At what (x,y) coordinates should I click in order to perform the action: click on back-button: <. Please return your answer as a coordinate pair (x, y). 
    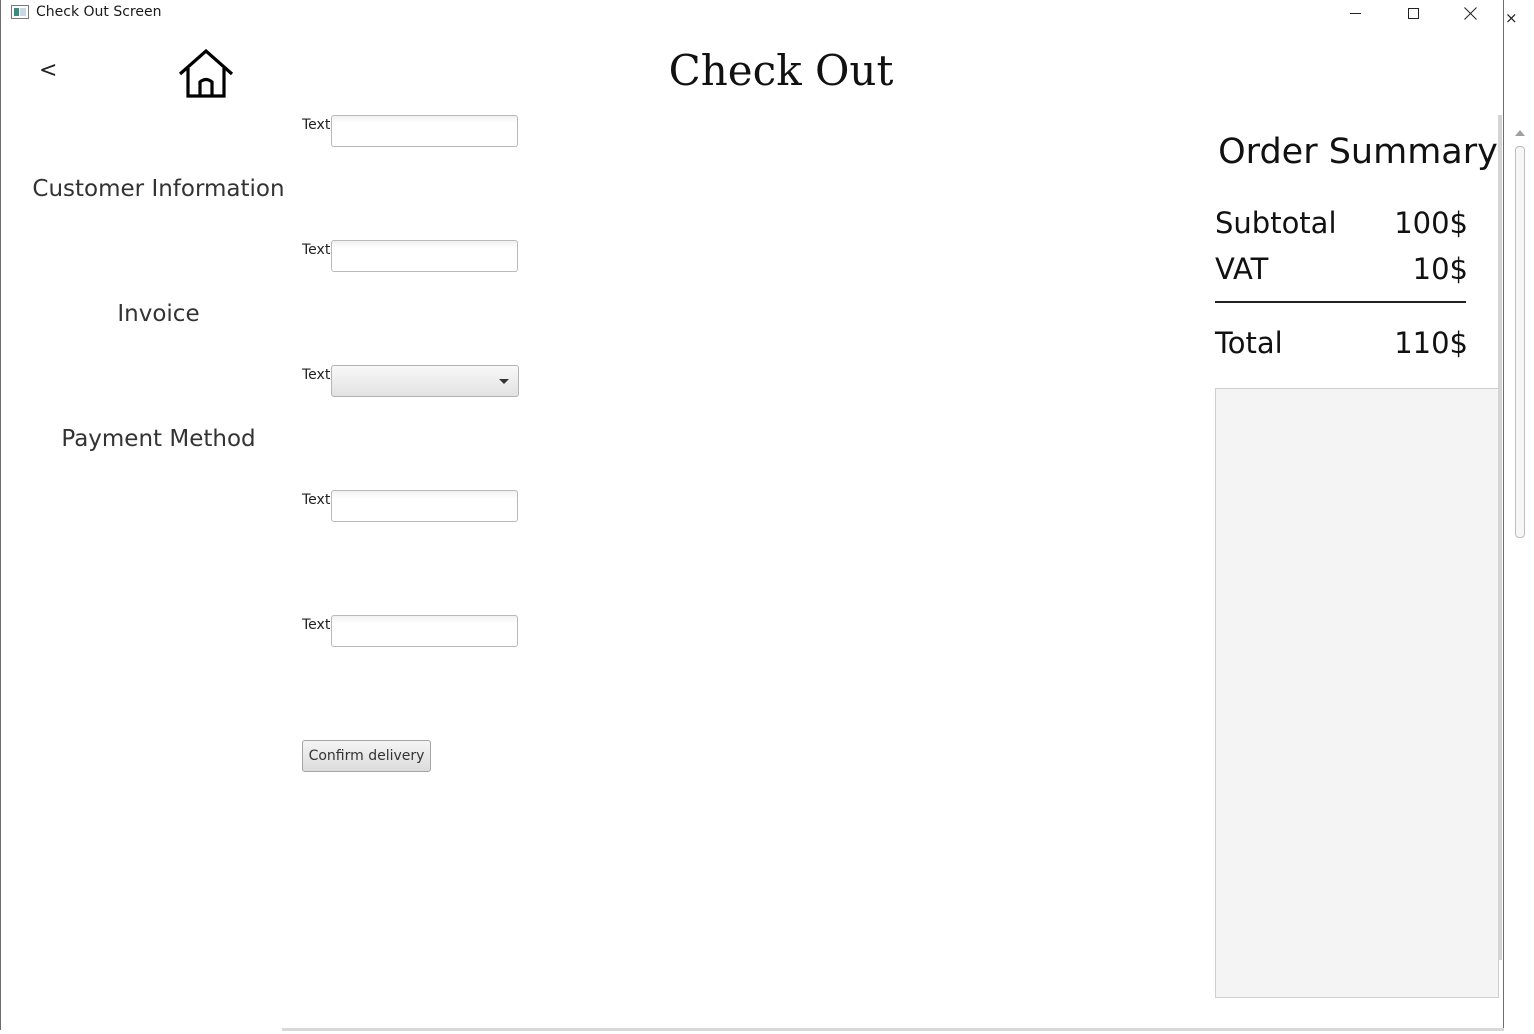
    Looking at the image, I should click on (51, 73).